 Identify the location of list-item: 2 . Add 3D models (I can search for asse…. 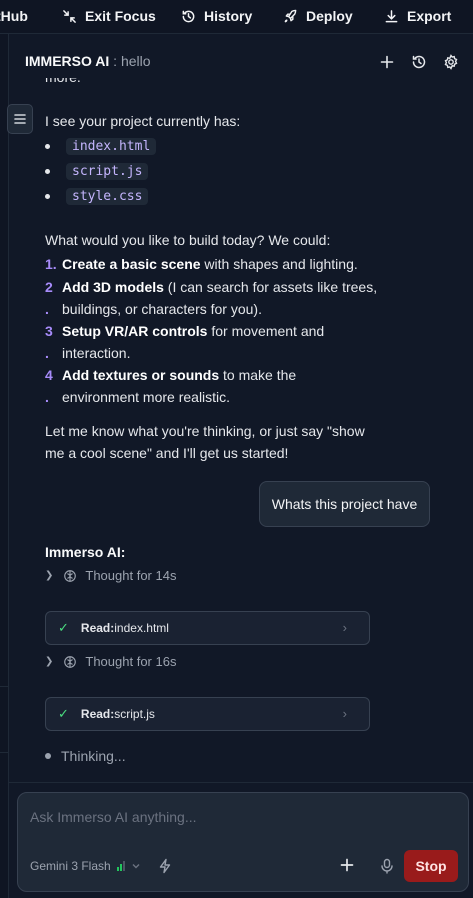
(211, 298).